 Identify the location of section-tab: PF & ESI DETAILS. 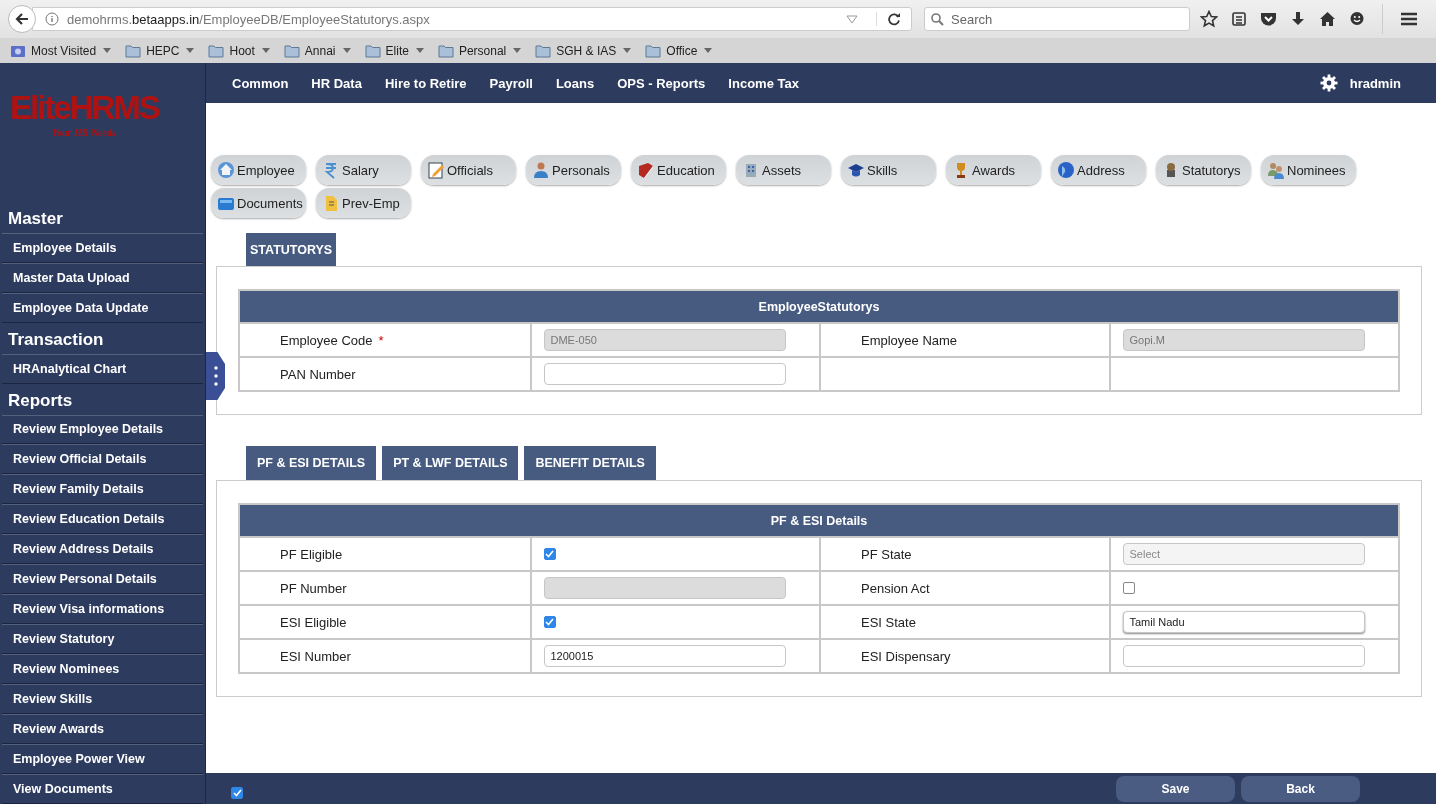
(311, 463).